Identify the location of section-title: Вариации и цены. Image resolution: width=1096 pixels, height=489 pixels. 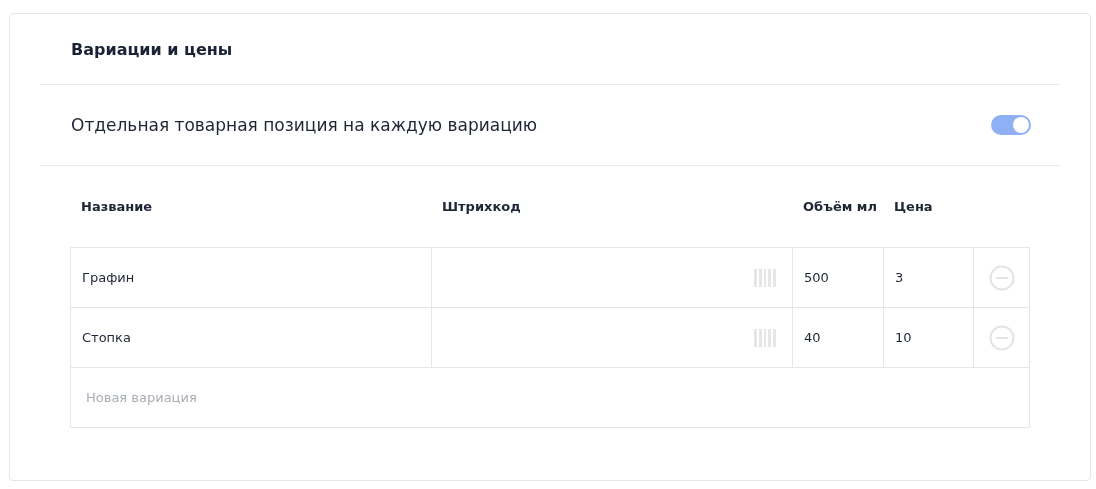
(152, 49).